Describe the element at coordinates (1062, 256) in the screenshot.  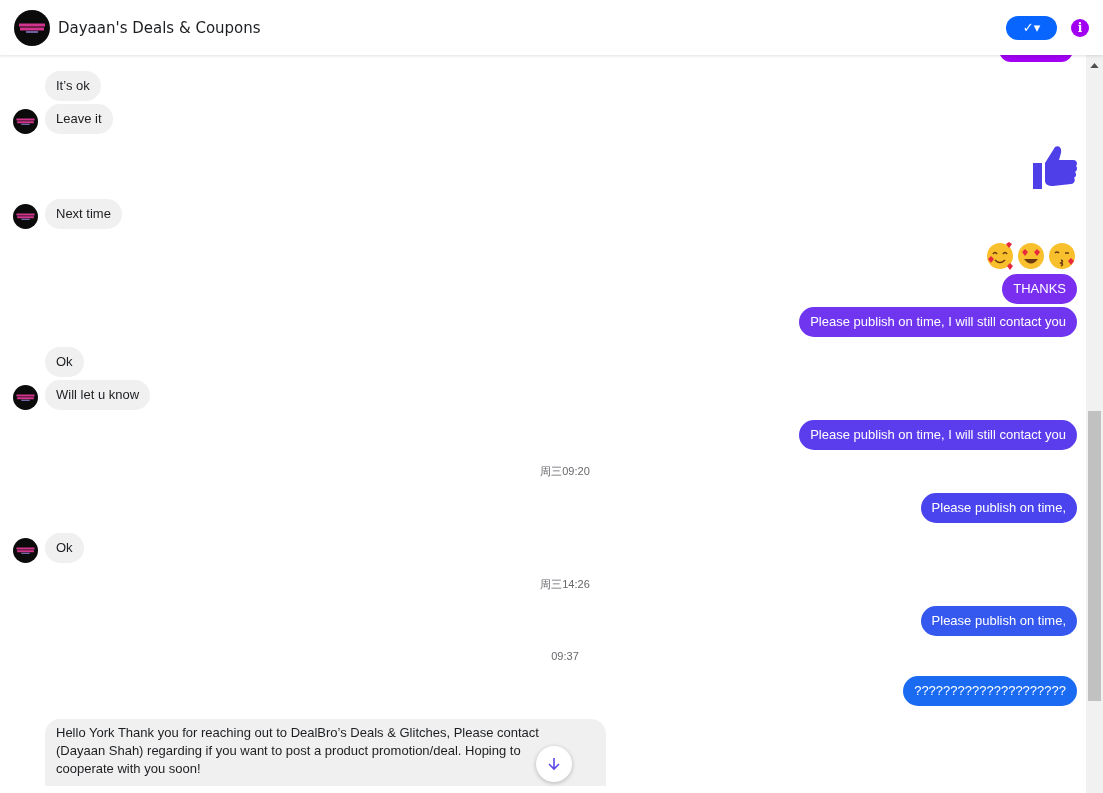
I see `kissing-face-icon` at that location.